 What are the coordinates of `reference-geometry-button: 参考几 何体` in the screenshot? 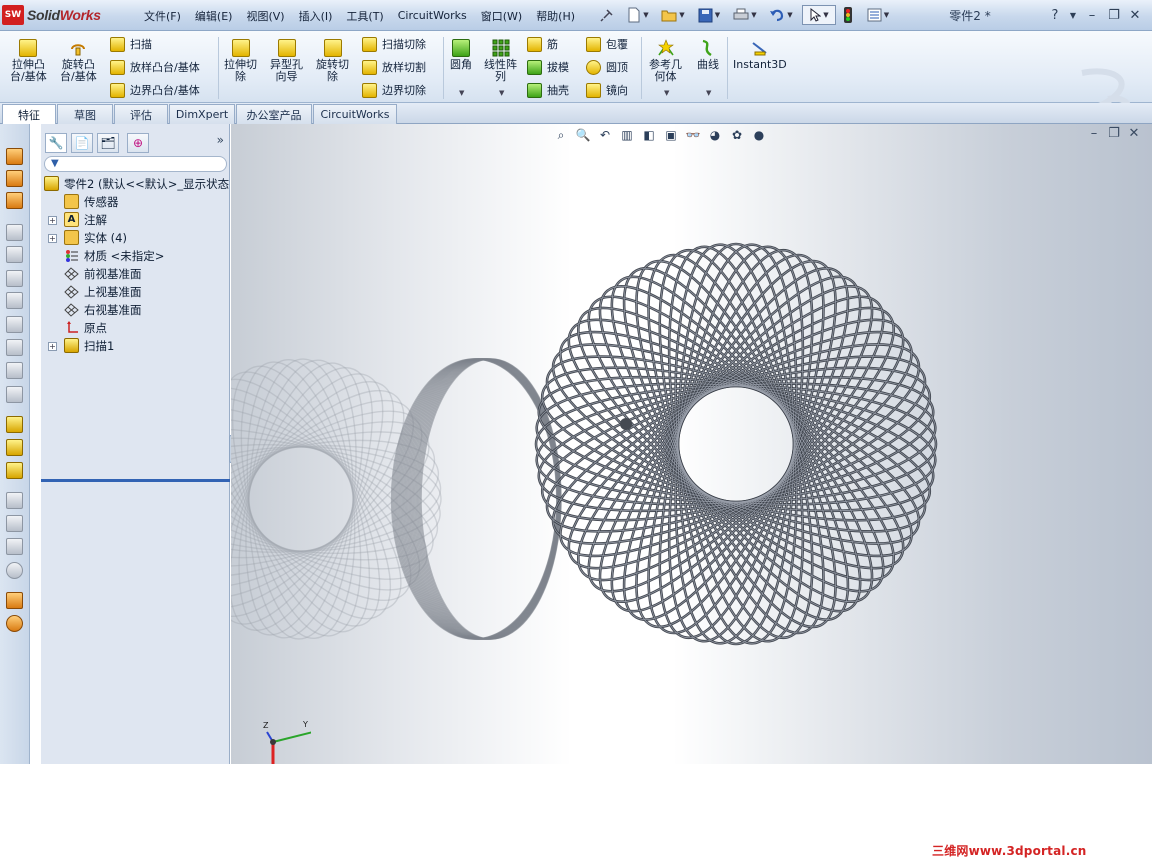 It's located at (665, 61).